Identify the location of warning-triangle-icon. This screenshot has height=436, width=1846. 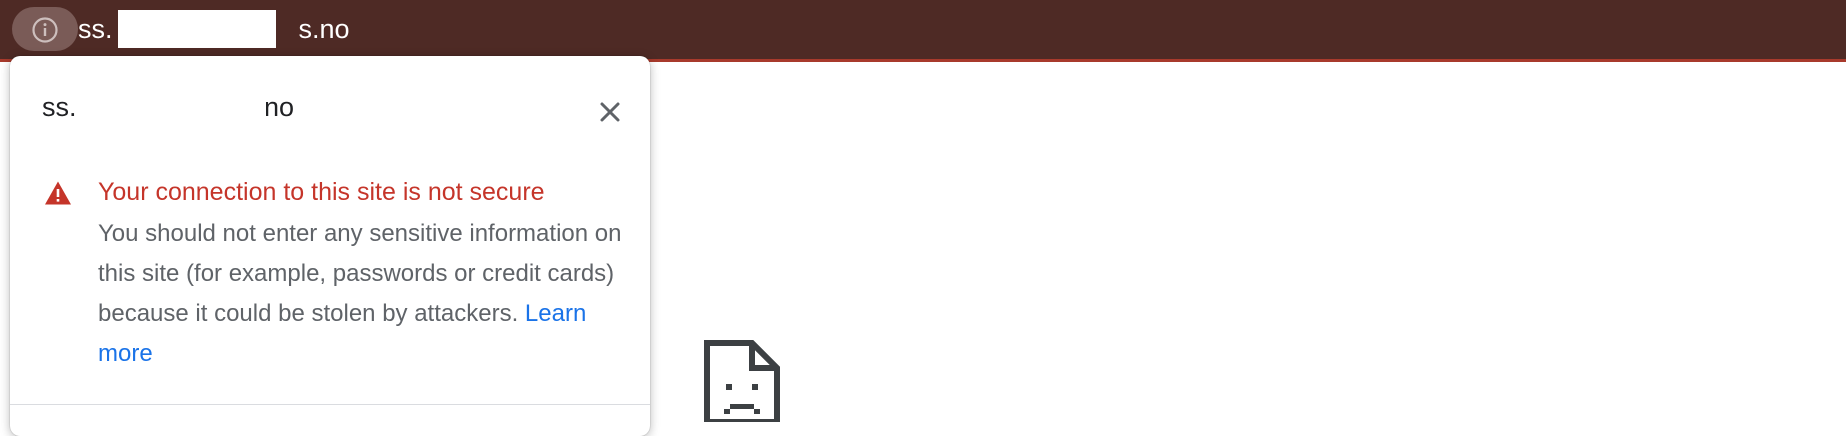
(58, 193).